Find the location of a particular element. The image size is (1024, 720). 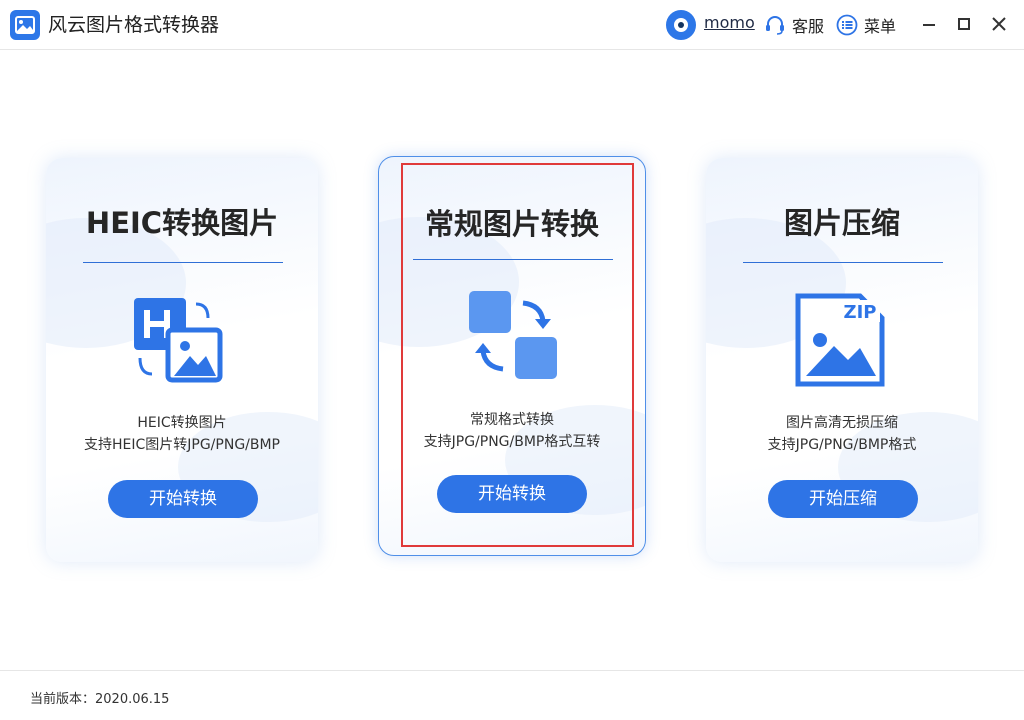

app-logo-icon is located at coordinates (25, 25).